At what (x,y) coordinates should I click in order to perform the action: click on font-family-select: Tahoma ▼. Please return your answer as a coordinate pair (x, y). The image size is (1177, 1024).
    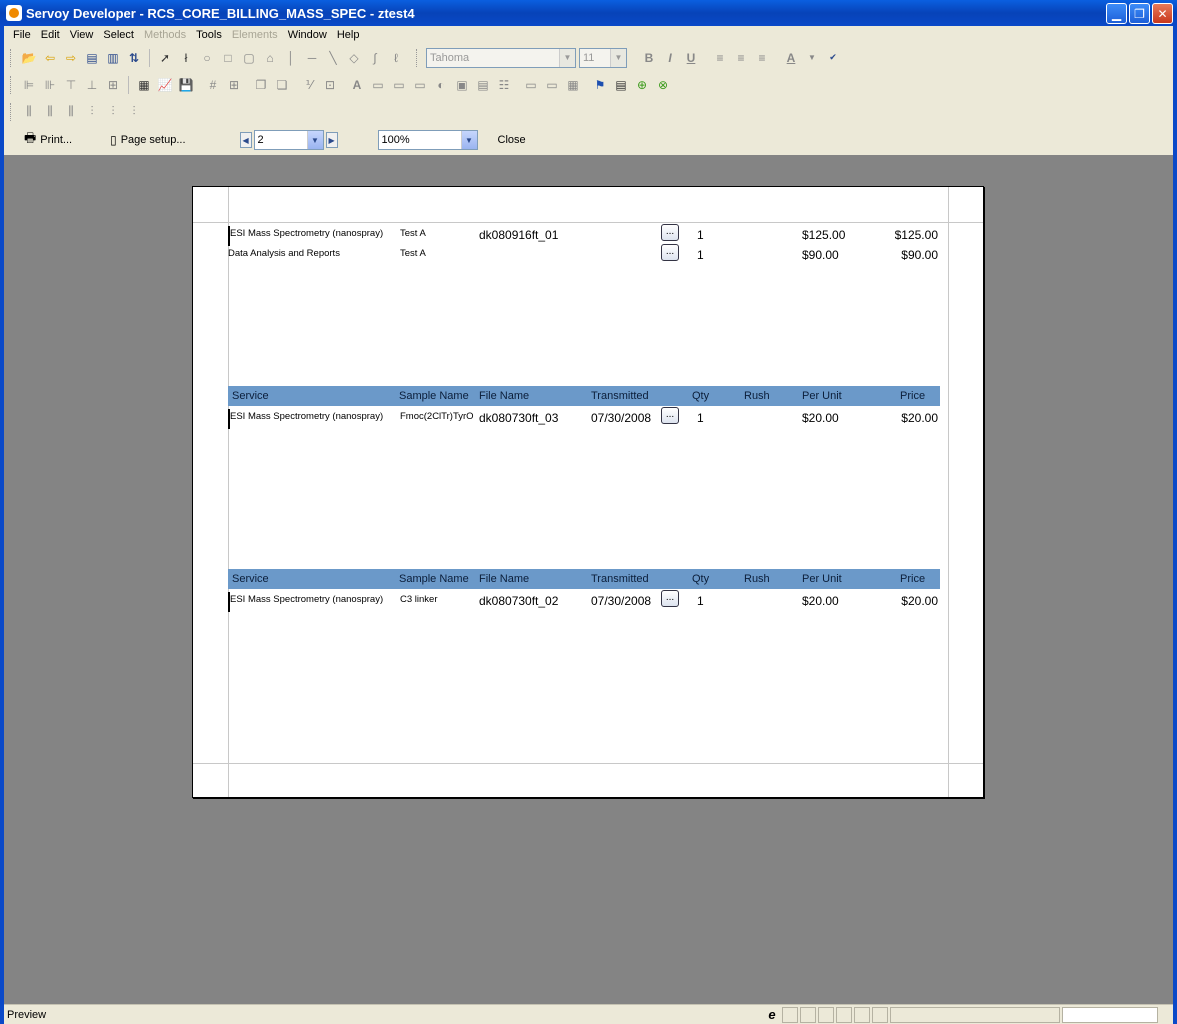
    Looking at the image, I should click on (501, 57).